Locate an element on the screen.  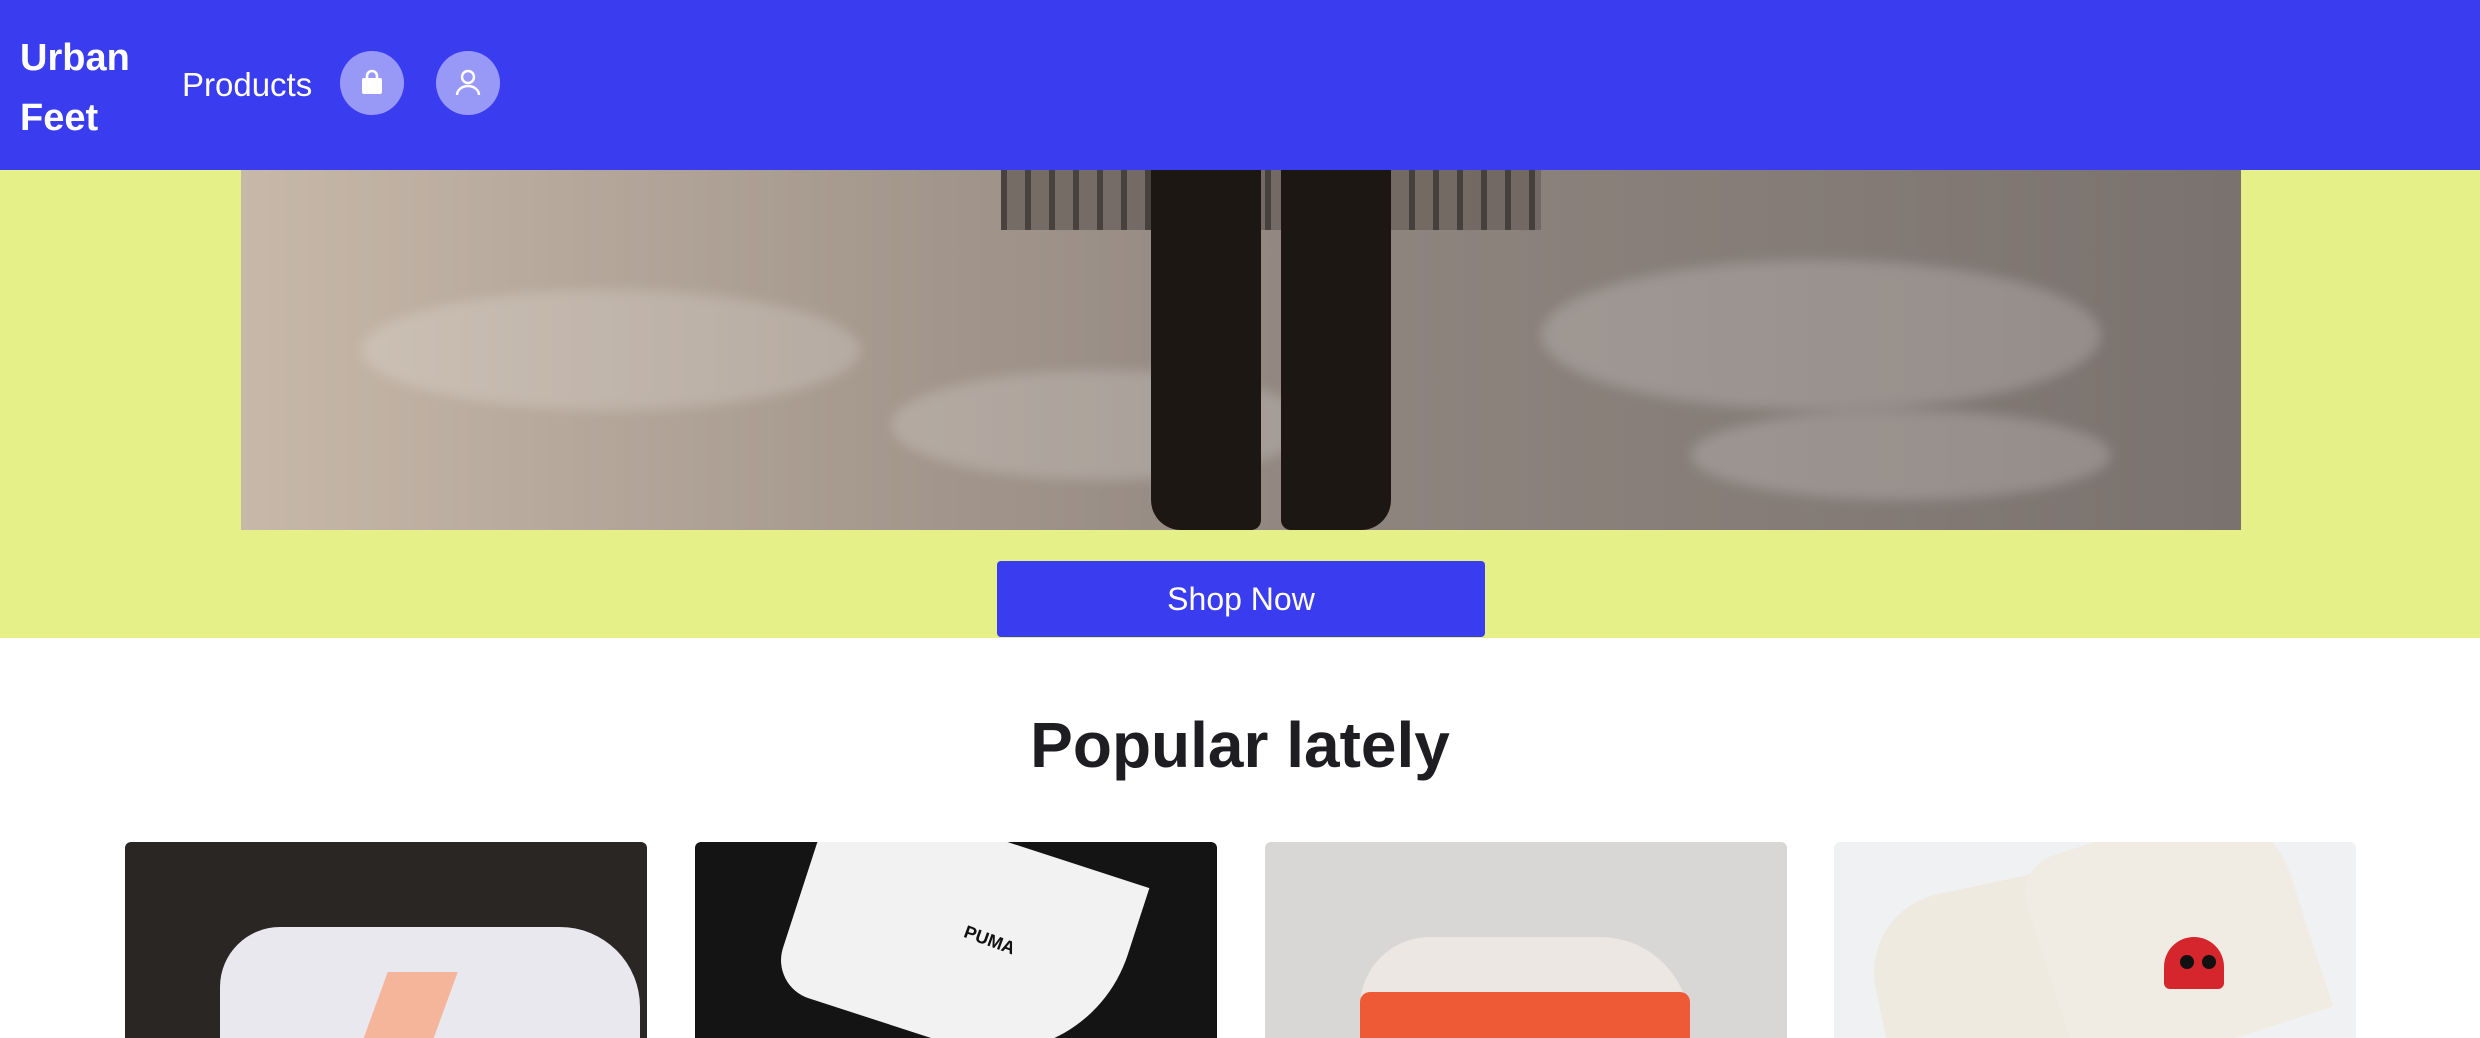
user-icon is located at coordinates (468, 83).